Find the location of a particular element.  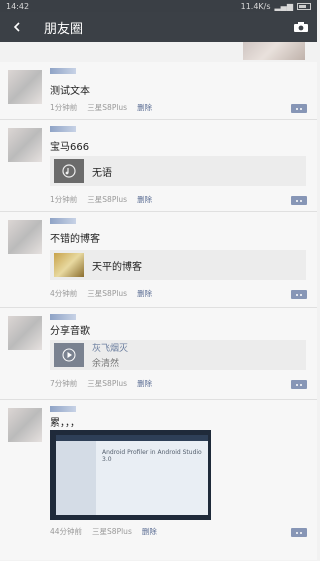

status-time: 14:42 is located at coordinates (18, 6).